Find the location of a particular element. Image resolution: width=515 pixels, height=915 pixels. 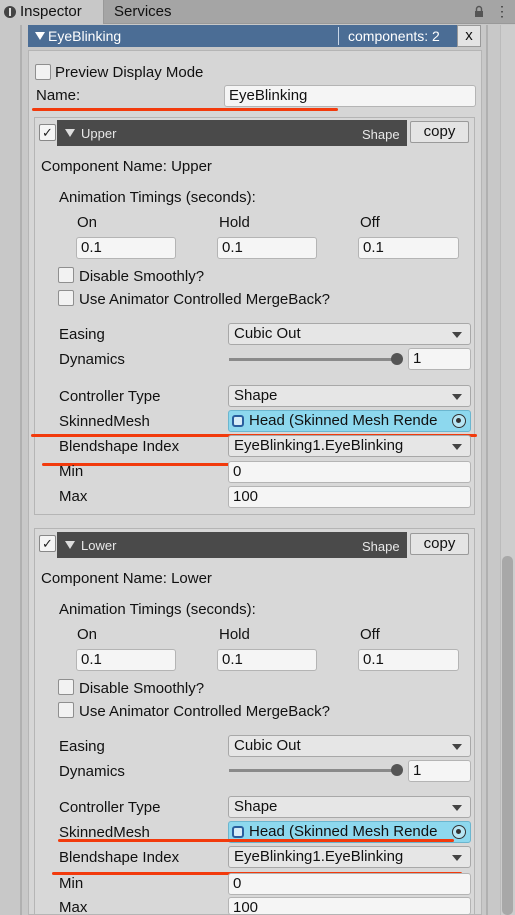

name-input: EyeBlinking is located at coordinates (350, 96).